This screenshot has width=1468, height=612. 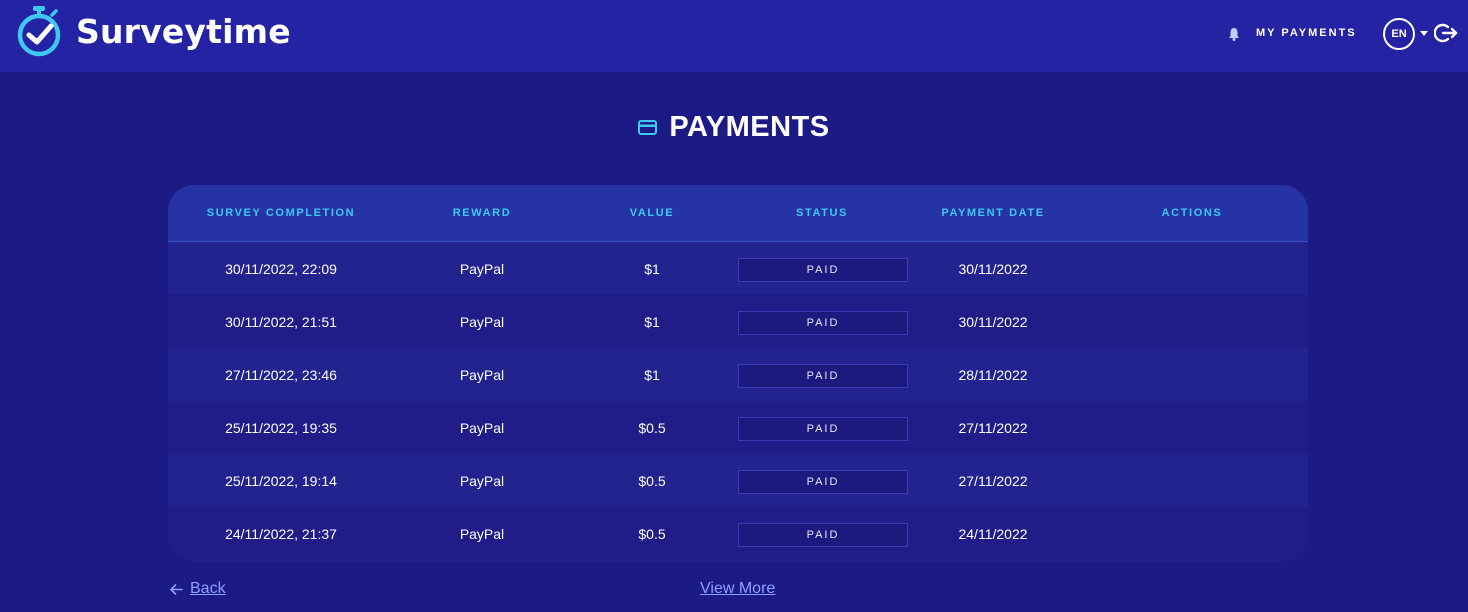 I want to click on cell-survey-completion: 25/11/2022, 19:35, so click(x=281, y=428).